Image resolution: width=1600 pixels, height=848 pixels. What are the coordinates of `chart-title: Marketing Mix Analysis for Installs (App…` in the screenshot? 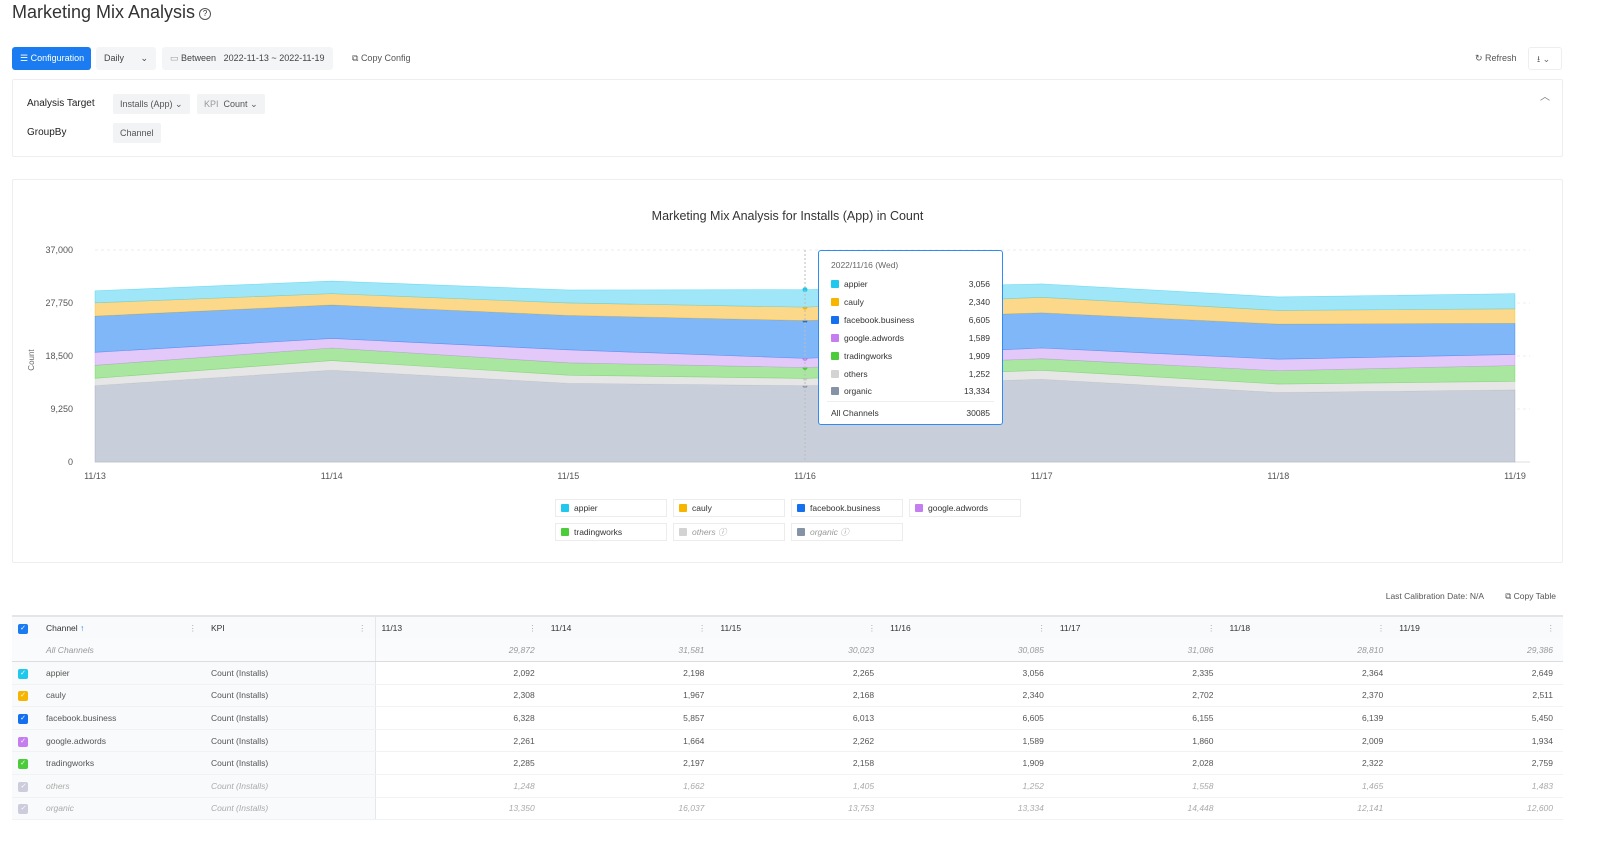 It's located at (787, 216).